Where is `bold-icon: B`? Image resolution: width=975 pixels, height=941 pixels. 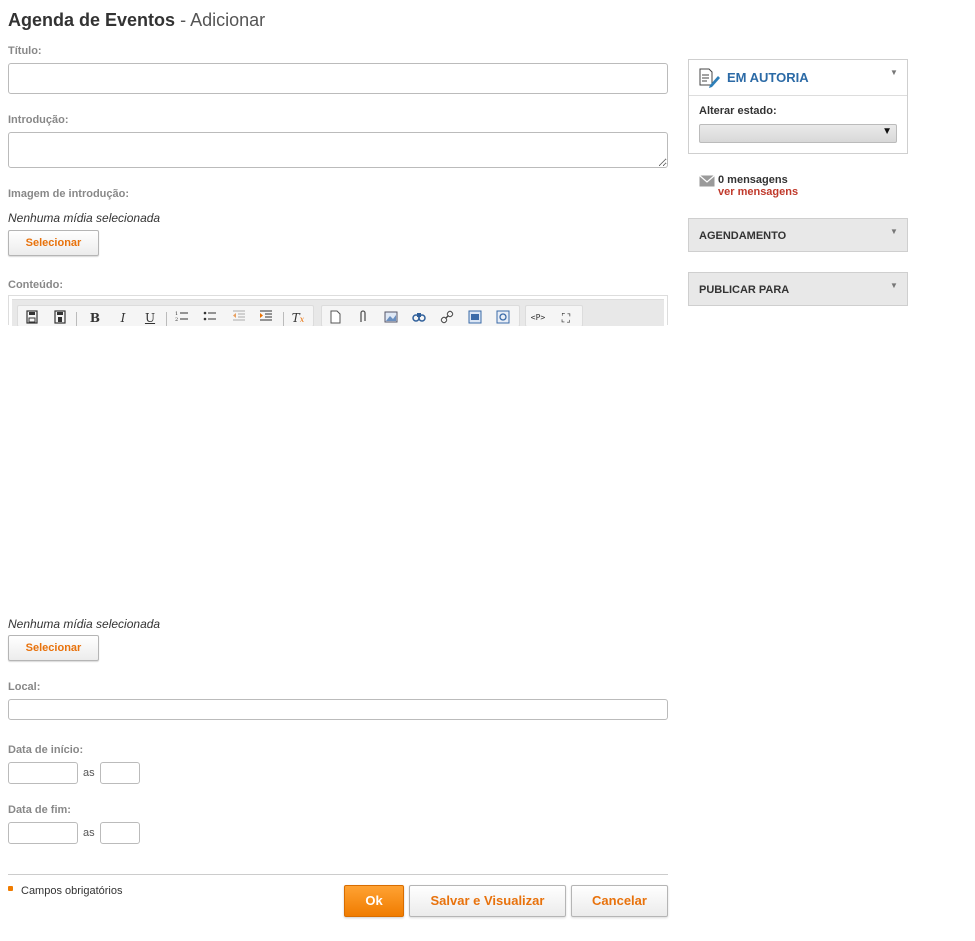
bold-icon: B is located at coordinates (95, 318).